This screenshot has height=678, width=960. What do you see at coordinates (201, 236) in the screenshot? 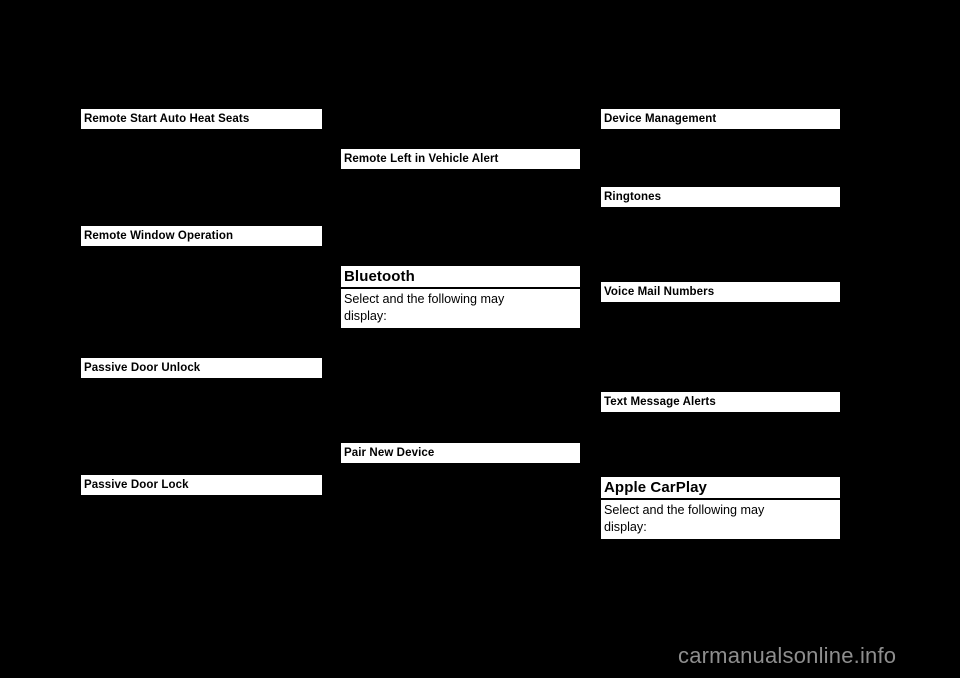
I see `heading-remote-window-operation: Remote Window Operation` at bounding box center [201, 236].